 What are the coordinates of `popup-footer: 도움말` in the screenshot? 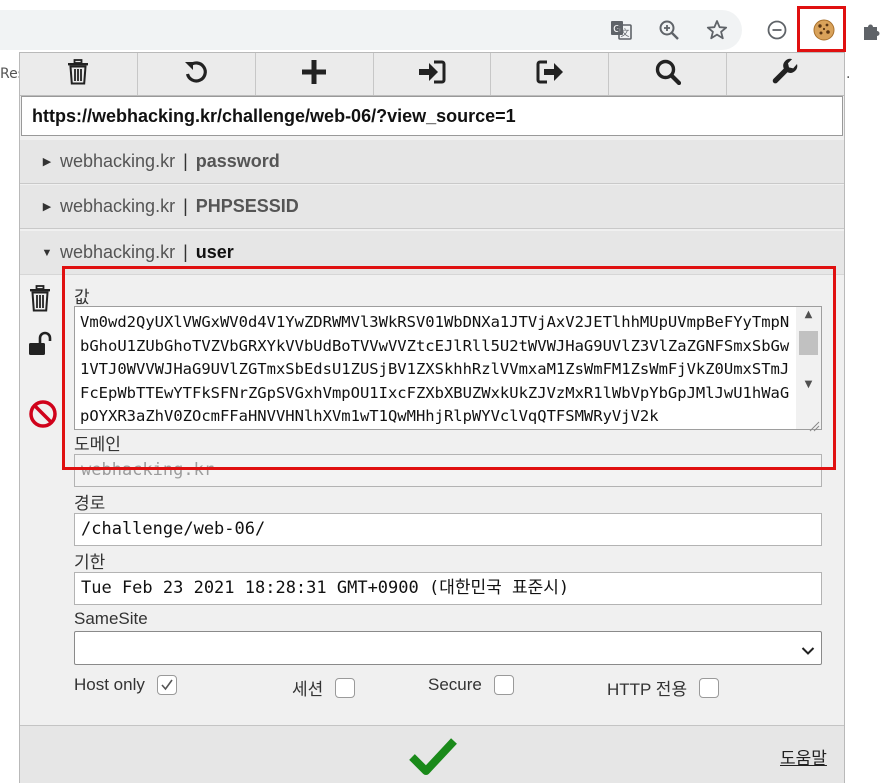 It's located at (432, 754).